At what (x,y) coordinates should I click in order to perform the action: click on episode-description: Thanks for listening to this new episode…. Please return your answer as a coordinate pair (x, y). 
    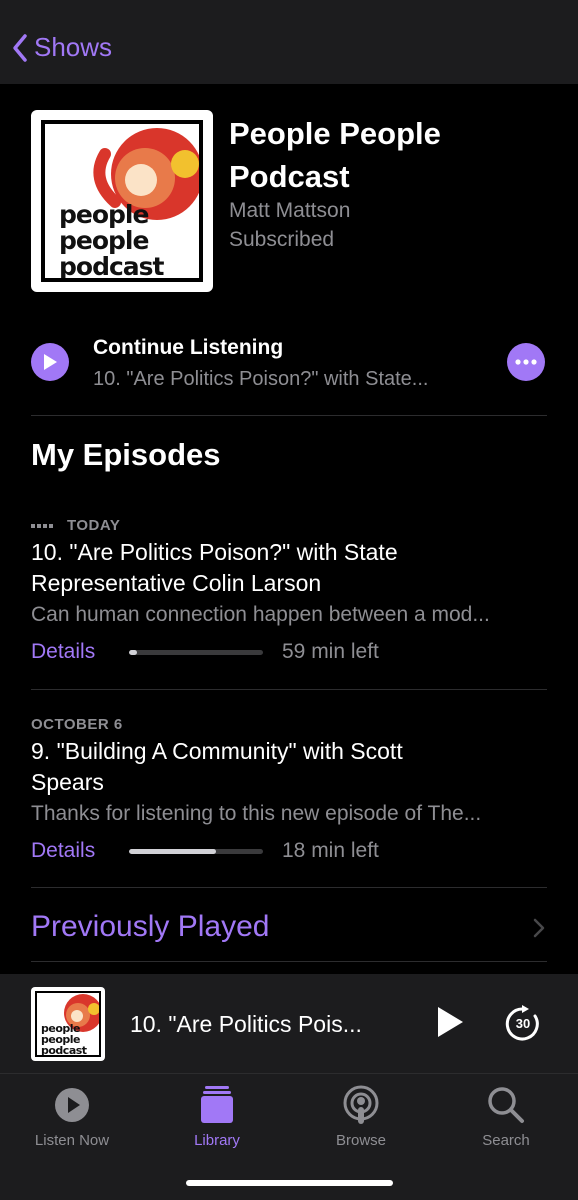
    Looking at the image, I should click on (256, 813).